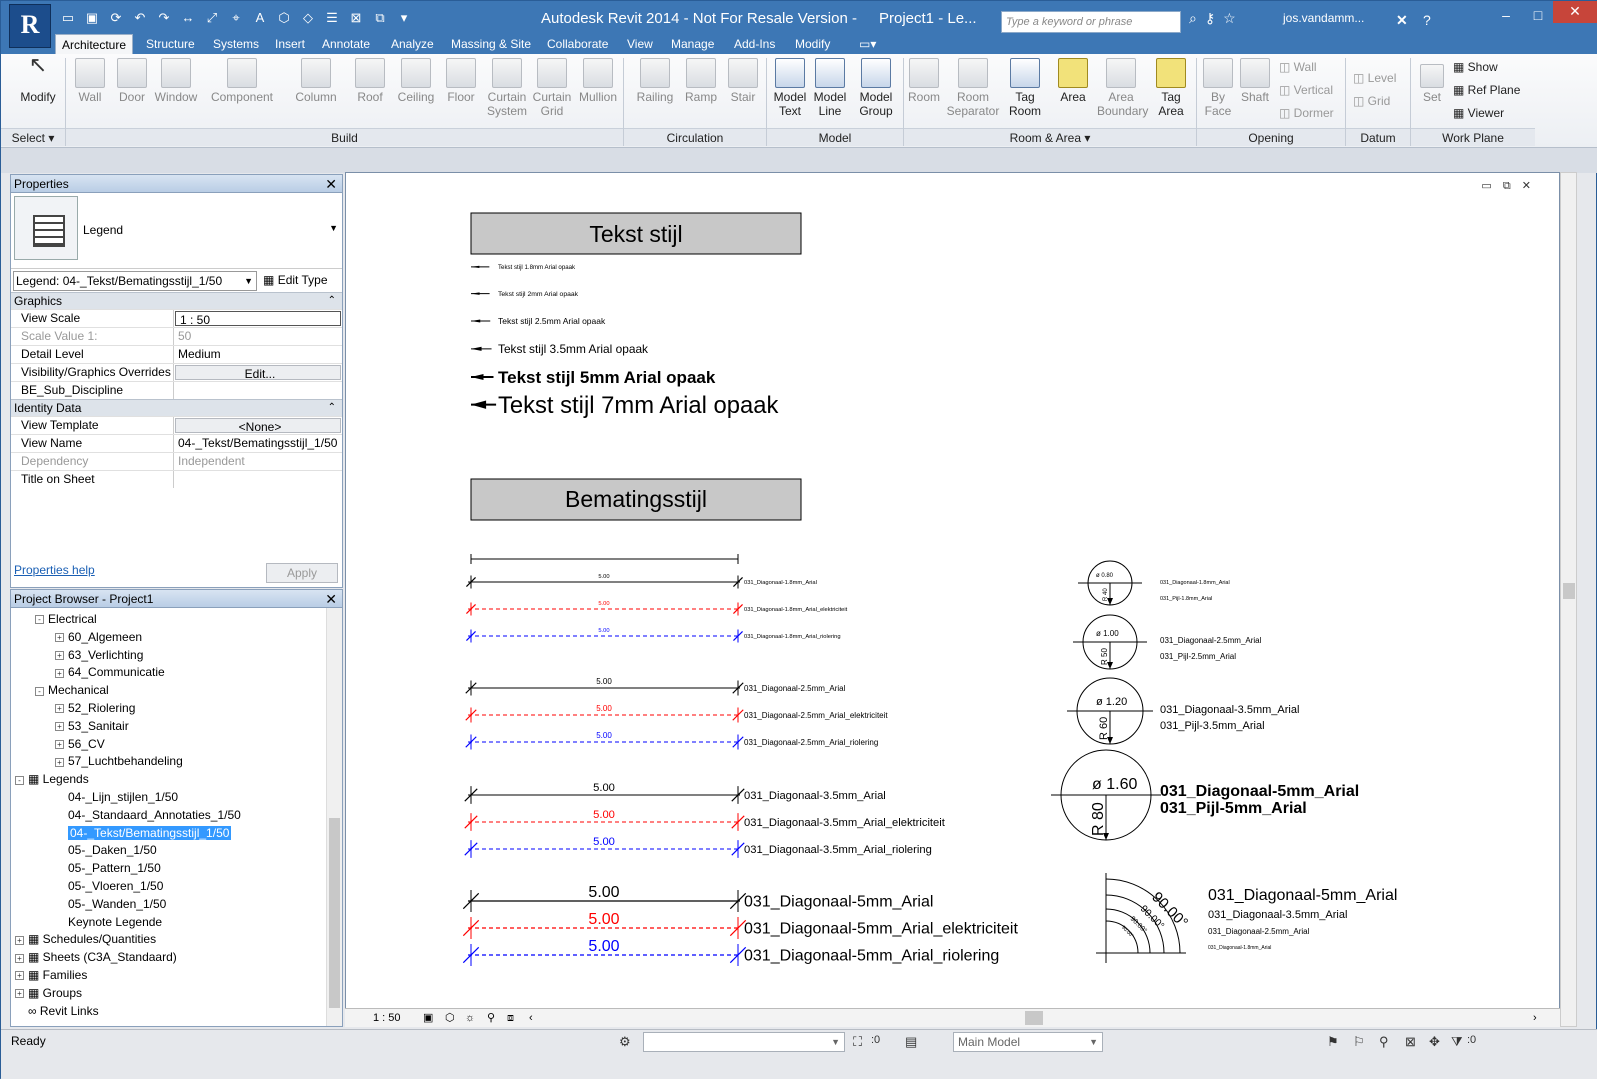  What do you see at coordinates (1568, 599) in the screenshot?
I see `vertical-scrollbar` at bounding box center [1568, 599].